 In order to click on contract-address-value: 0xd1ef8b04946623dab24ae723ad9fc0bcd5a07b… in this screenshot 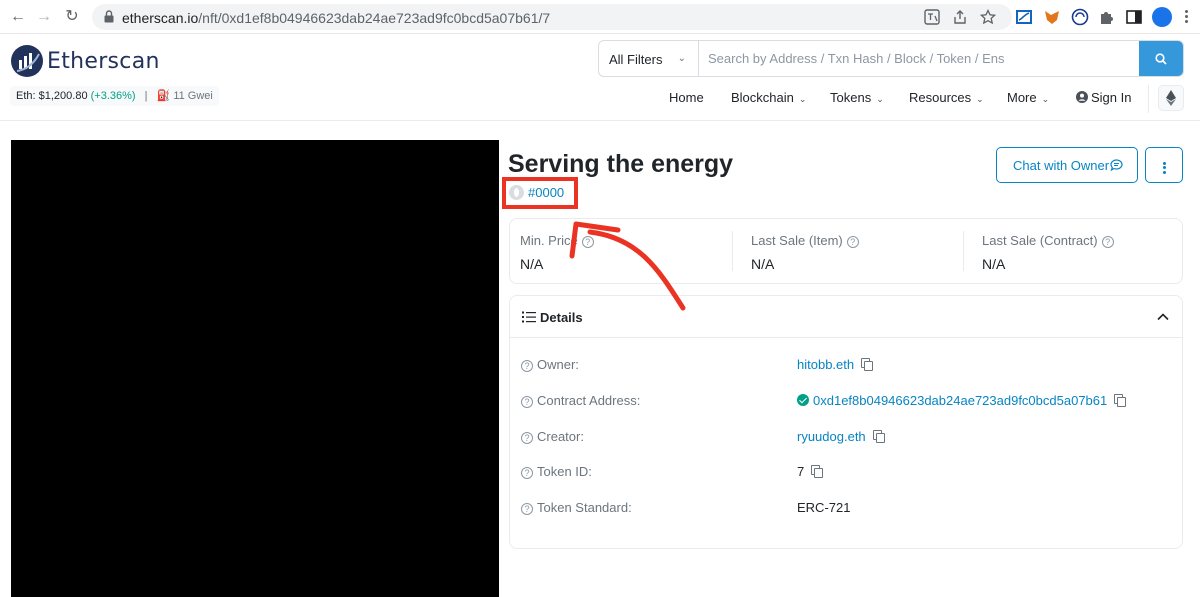, I will do `click(962, 400)`.